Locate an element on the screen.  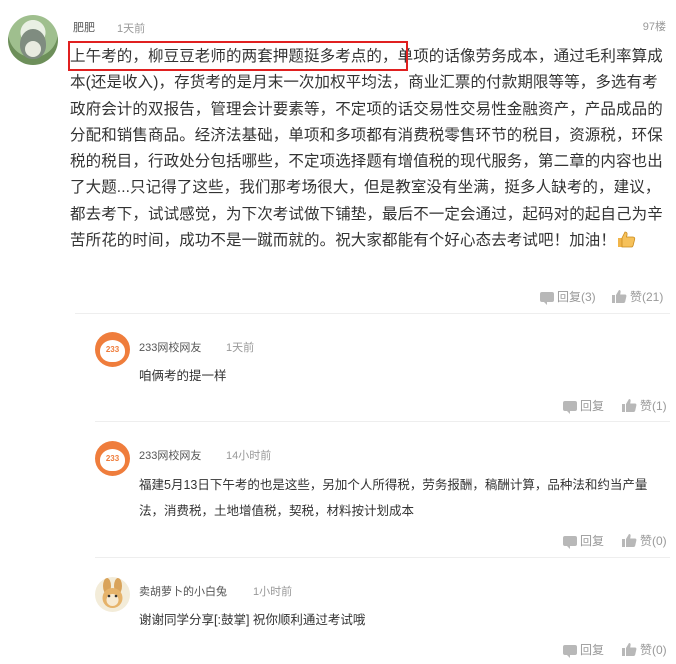
reply-button: 回复(3) is located at coordinates (568, 296).